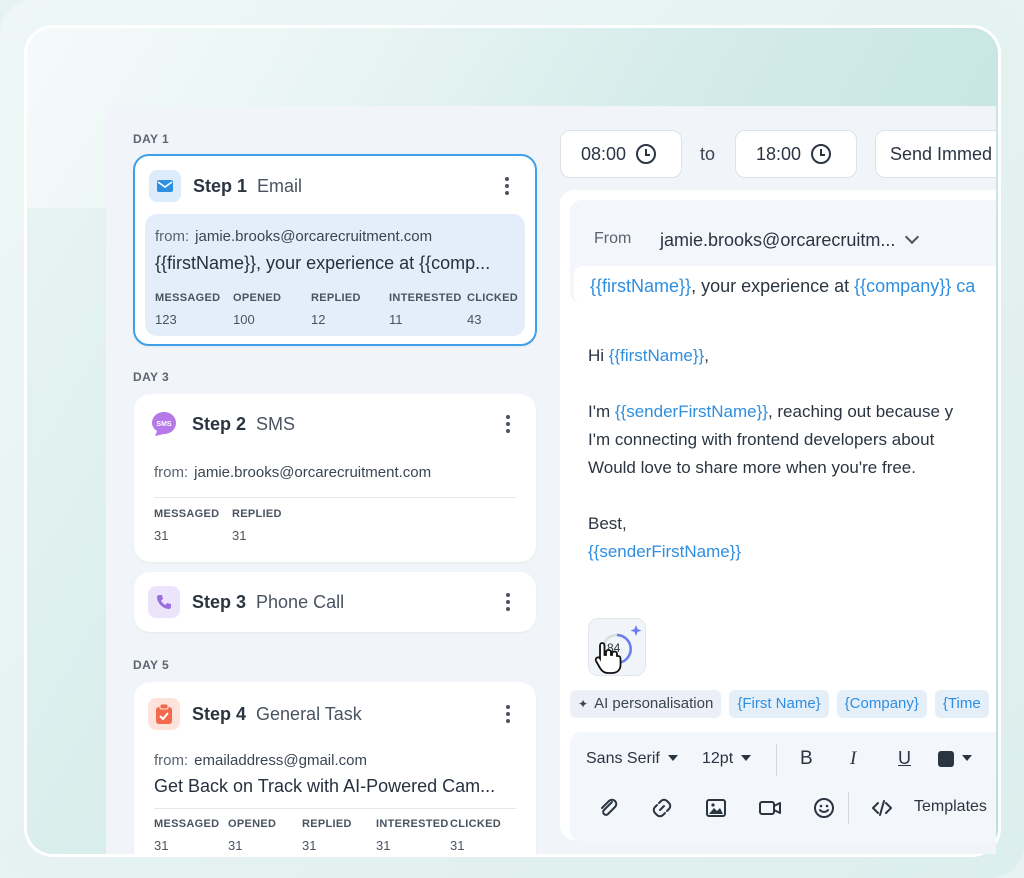  I want to click on from-address: emailaddress@gmail.com, so click(280, 760).